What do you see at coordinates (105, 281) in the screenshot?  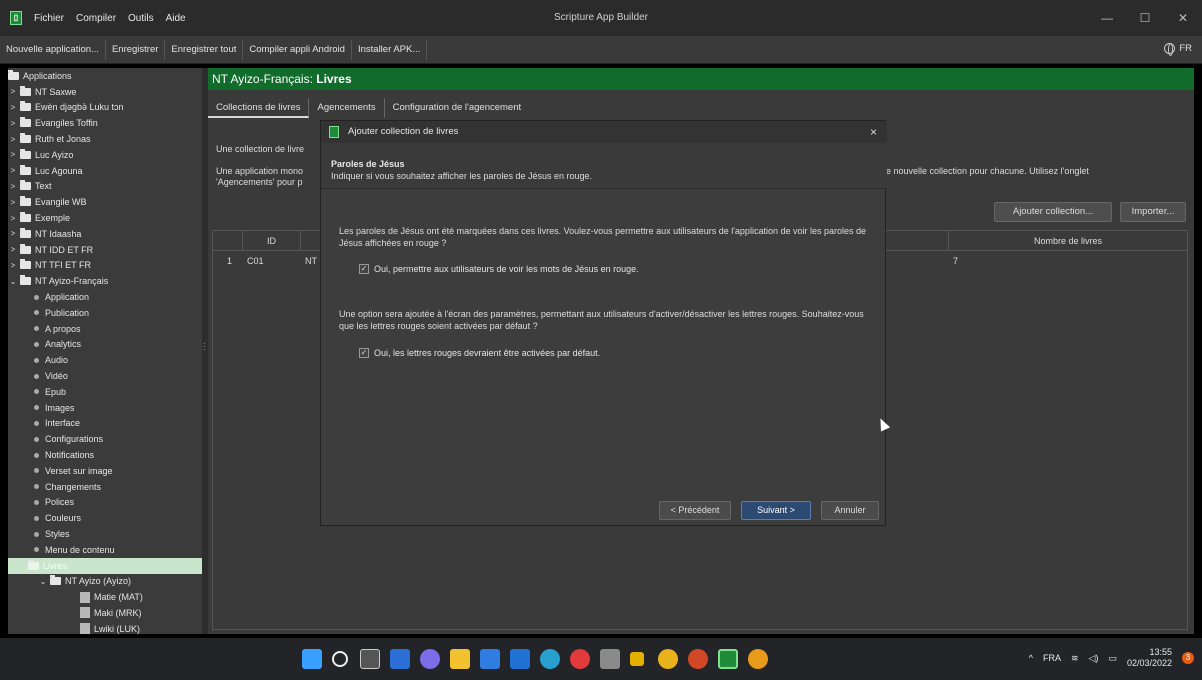 I see `tree-item-expanded: ⌄ NT Ayizo-Français` at bounding box center [105, 281].